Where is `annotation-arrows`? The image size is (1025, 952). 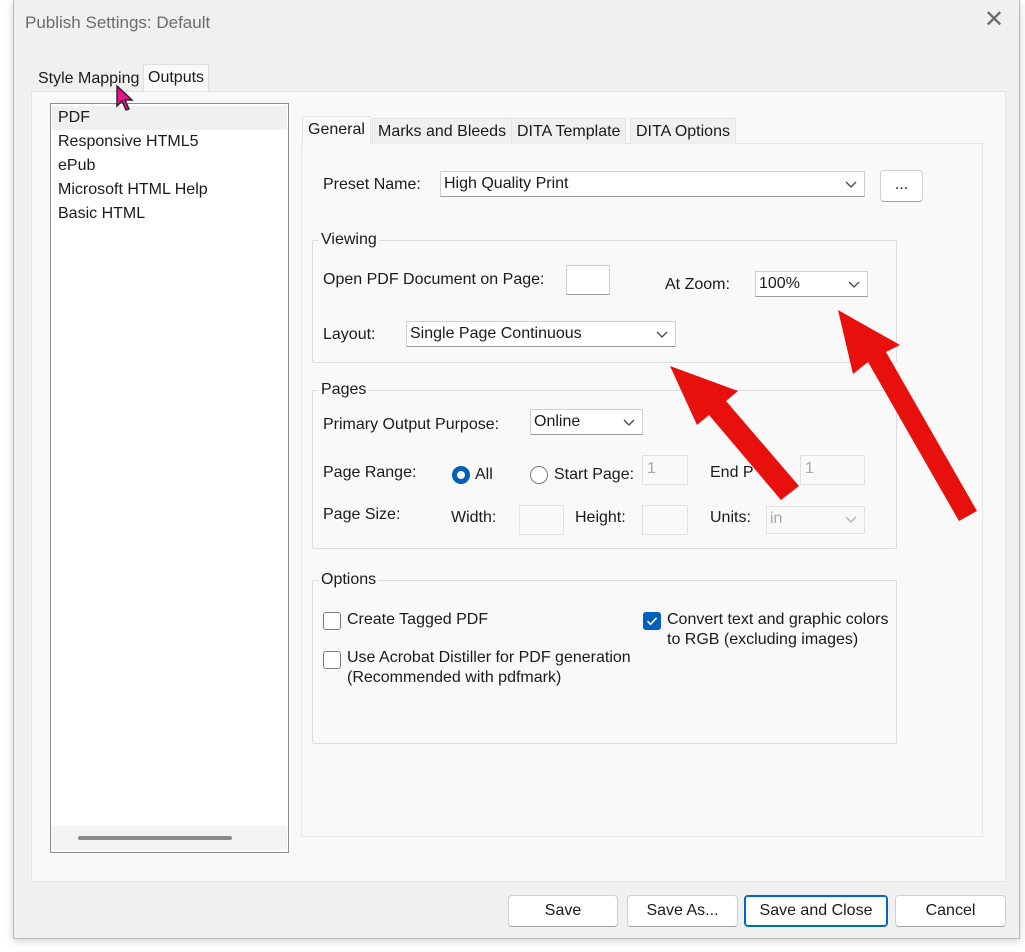 annotation-arrows is located at coordinates (823, 415).